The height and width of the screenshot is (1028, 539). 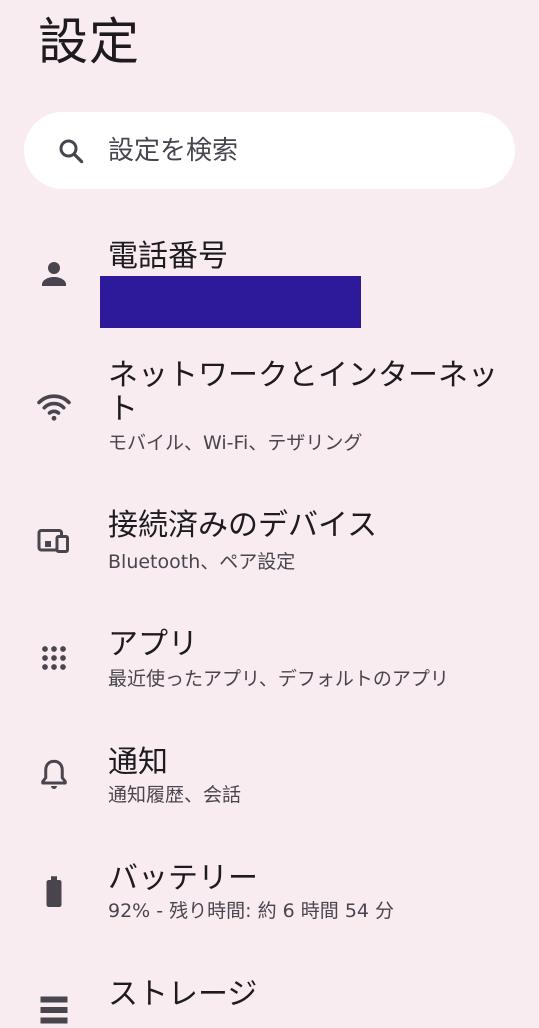 What do you see at coordinates (230, 302) in the screenshot?
I see `redacted-block` at bounding box center [230, 302].